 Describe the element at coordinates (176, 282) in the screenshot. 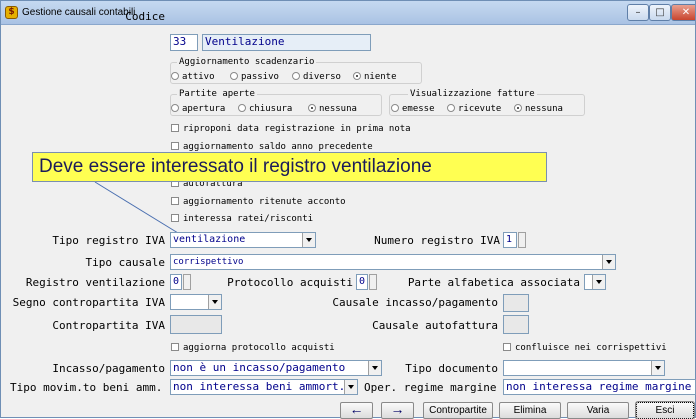

I see `registro-ventilazione-input: 0` at that location.